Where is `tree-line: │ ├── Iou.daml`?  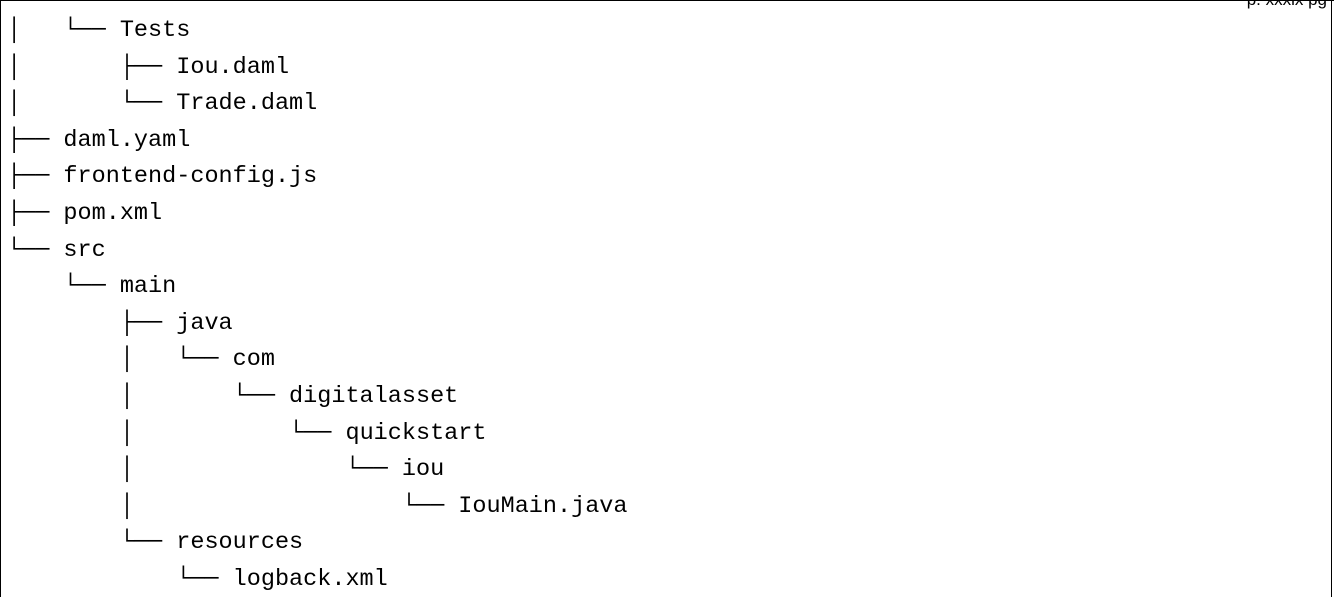
tree-line: │ ├── Iou.daml is located at coordinates (317, 68).